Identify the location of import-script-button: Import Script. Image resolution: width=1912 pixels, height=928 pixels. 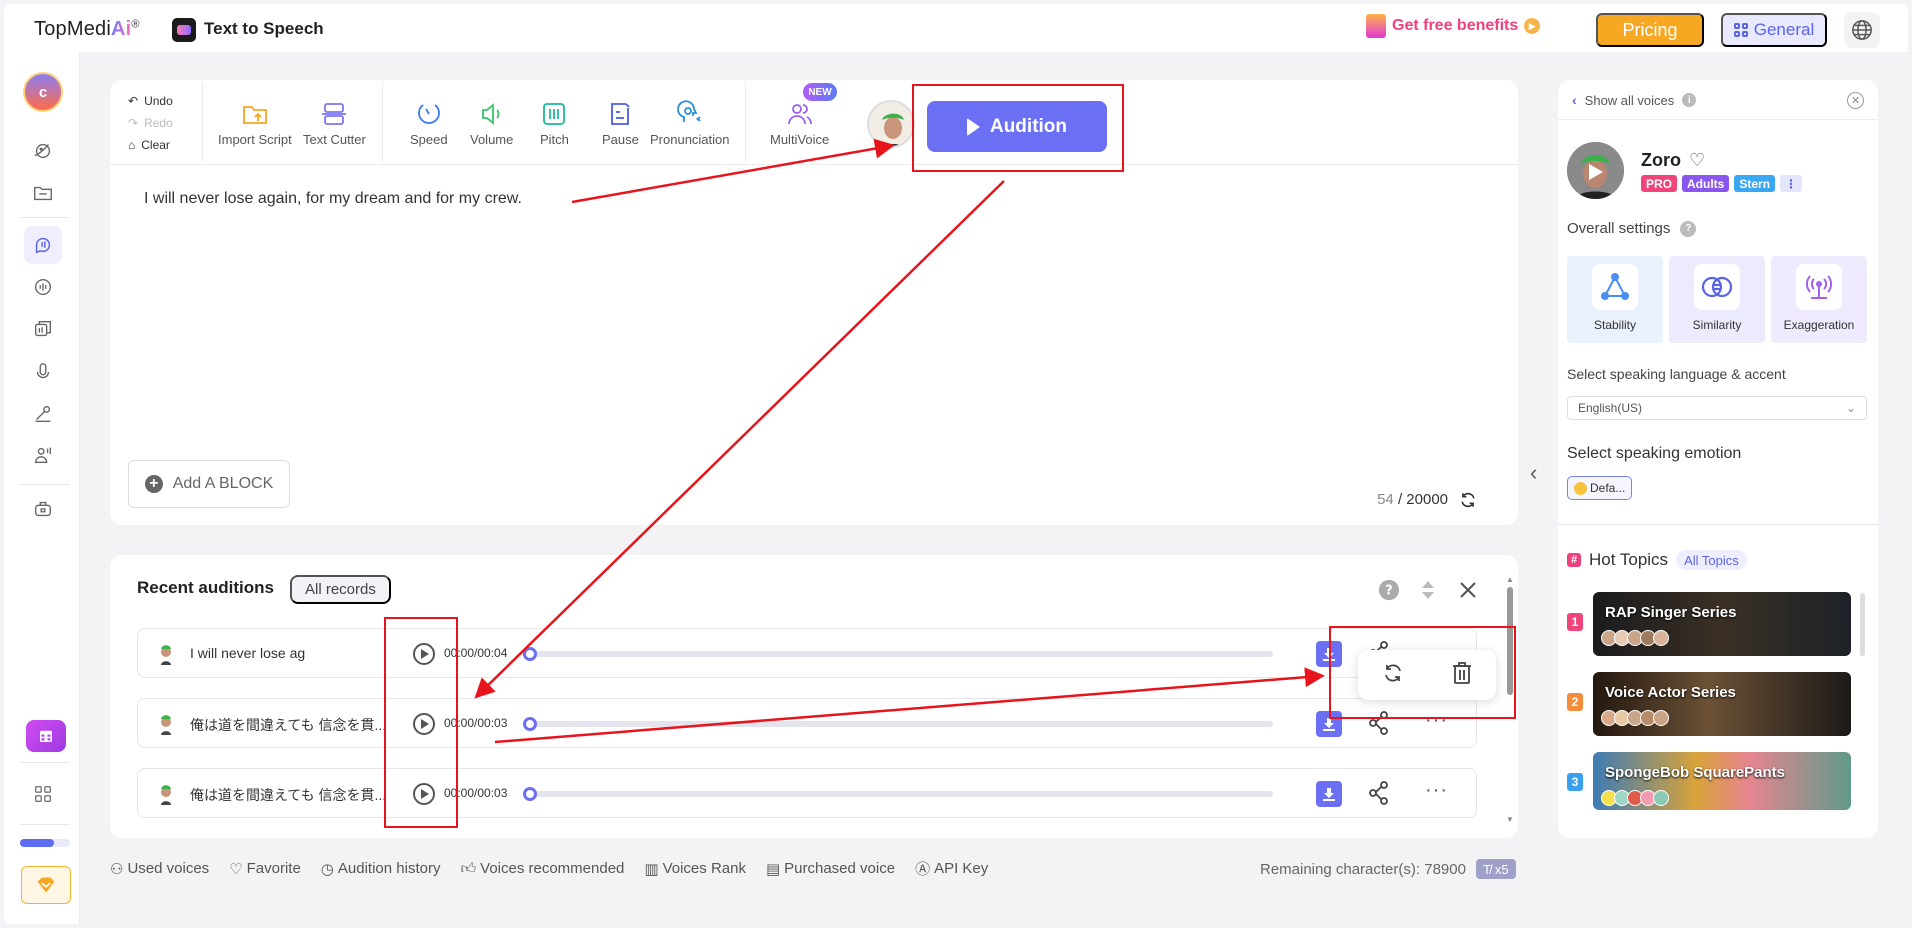
(255, 123).